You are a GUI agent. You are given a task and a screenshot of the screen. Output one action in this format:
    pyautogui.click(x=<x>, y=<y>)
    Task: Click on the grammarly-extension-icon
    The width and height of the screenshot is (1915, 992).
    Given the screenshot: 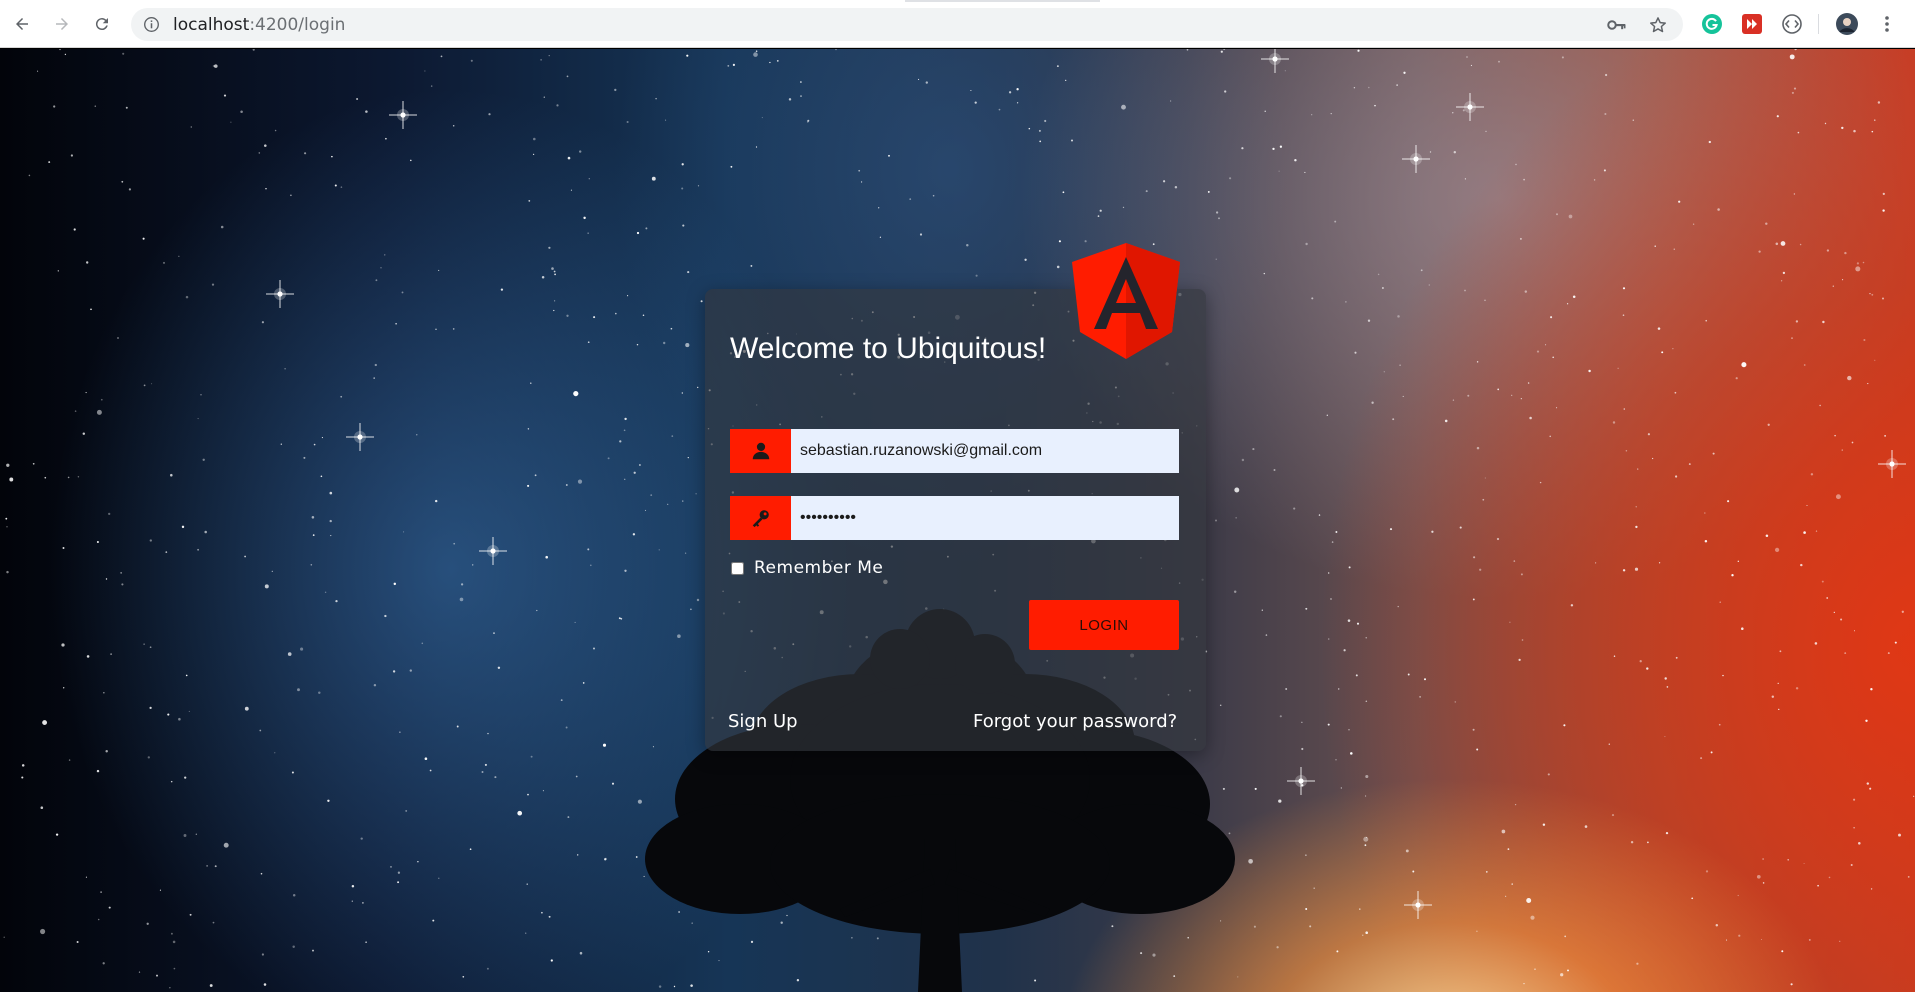 What is the action you would take?
    pyautogui.click(x=1712, y=24)
    